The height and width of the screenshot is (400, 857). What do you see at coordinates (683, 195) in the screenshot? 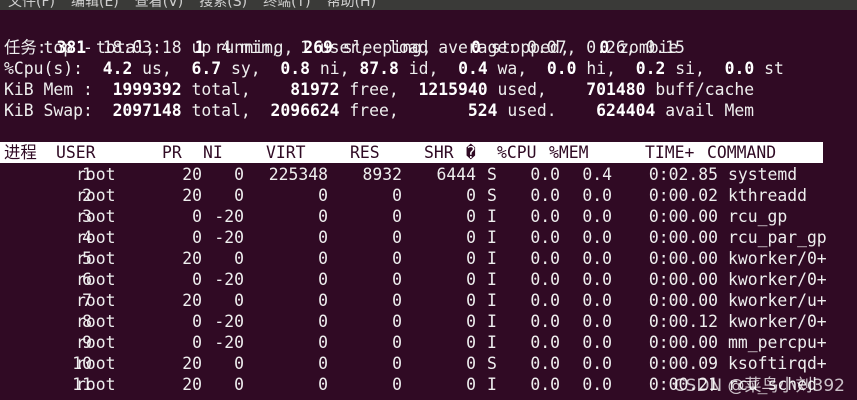
I see `cell-time: 0:00.02` at bounding box center [683, 195].